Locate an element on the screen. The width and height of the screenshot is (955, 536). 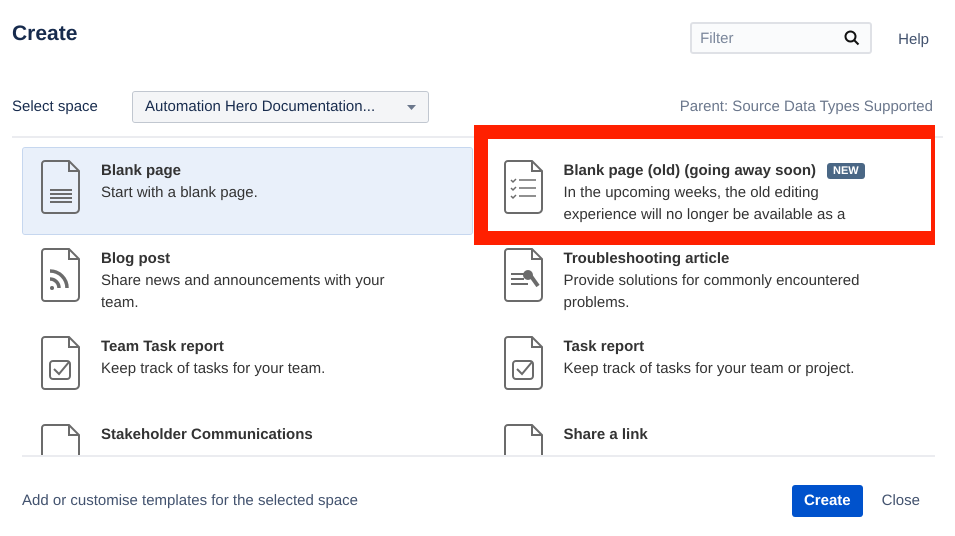
template-description: Share news and announcements with your team. is located at coordinates (243, 292).